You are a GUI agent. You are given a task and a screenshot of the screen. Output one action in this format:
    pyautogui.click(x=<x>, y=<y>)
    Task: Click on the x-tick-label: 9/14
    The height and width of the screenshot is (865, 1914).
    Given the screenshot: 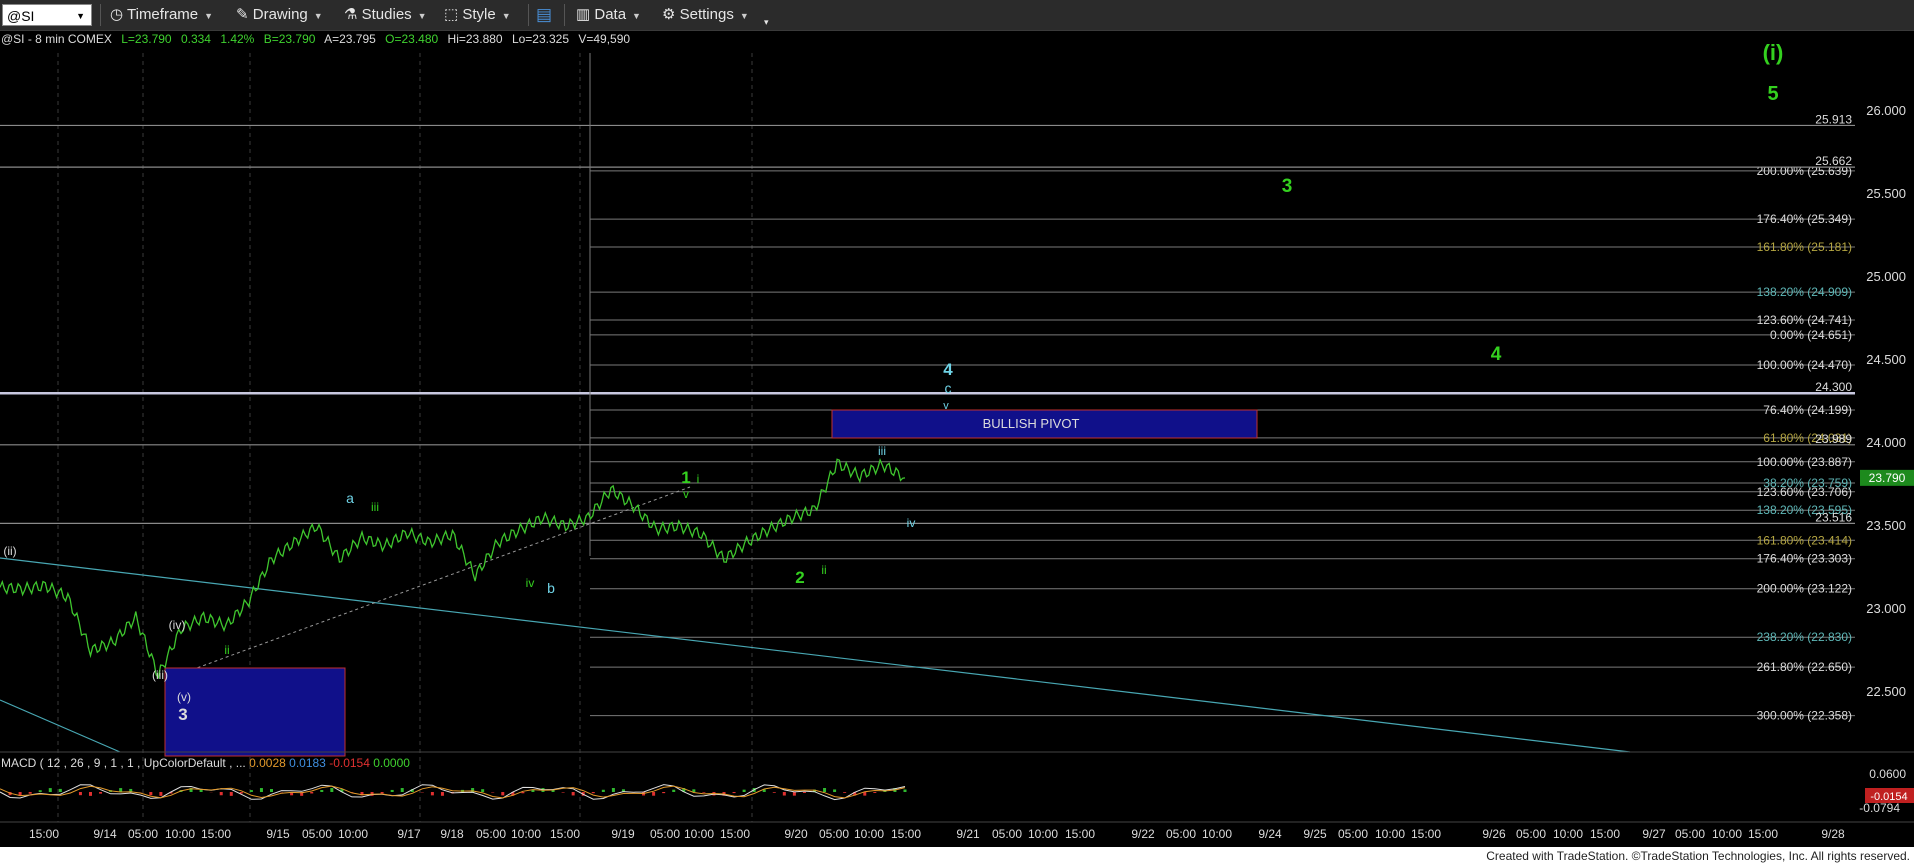 What is the action you would take?
    pyautogui.click(x=105, y=834)
    